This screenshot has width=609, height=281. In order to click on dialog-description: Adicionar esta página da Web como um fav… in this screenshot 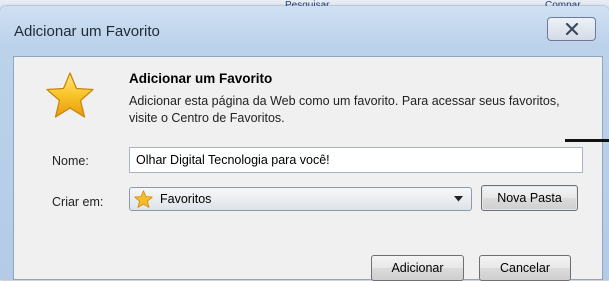, I will do `click(344, 109)`.